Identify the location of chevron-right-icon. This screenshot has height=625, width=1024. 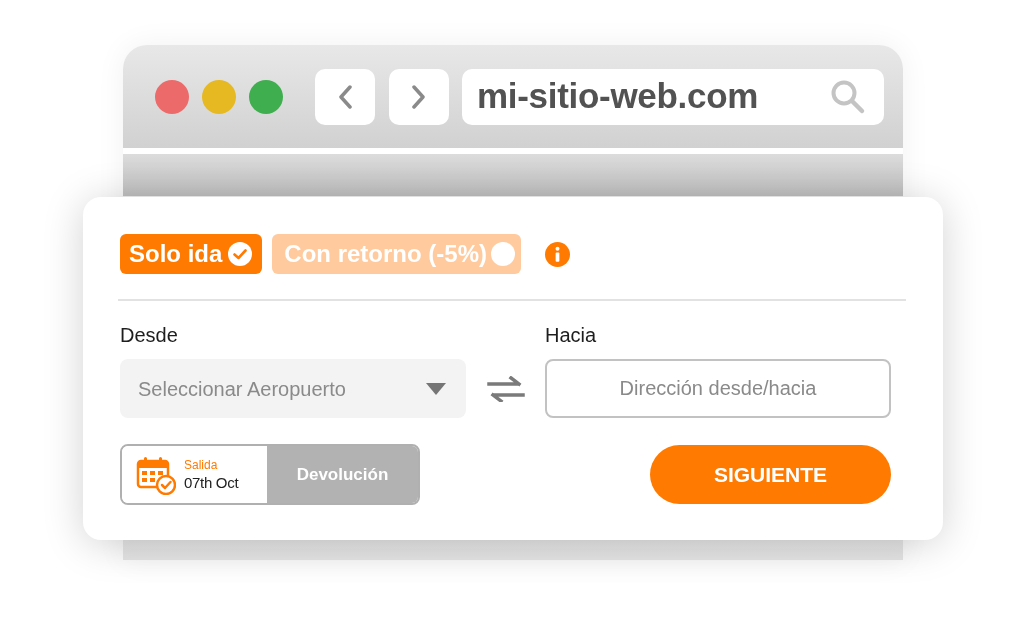
(419, 96).